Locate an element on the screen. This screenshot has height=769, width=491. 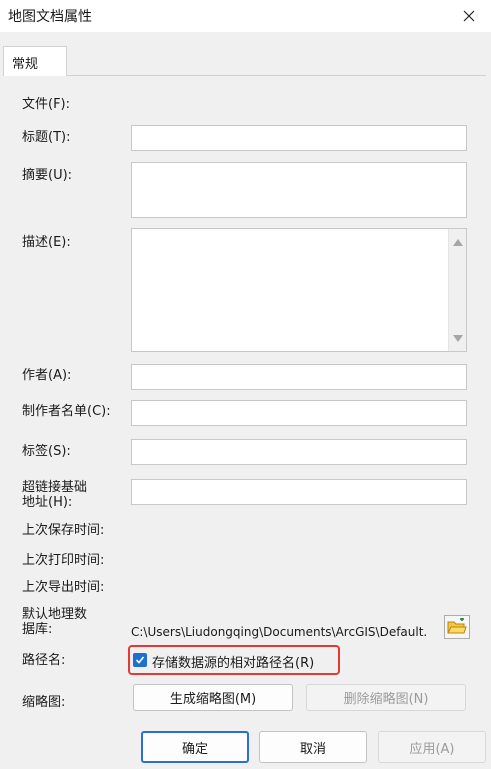
description-scrollbar is located at coordinates (457, 290).